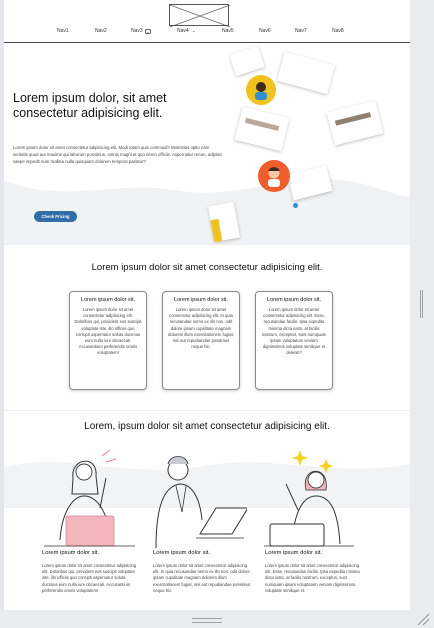  What do you see at coordinates (200, 16) in the screenshot?
I see `logo-placeholder-icon` at bounding box center [200, 16].